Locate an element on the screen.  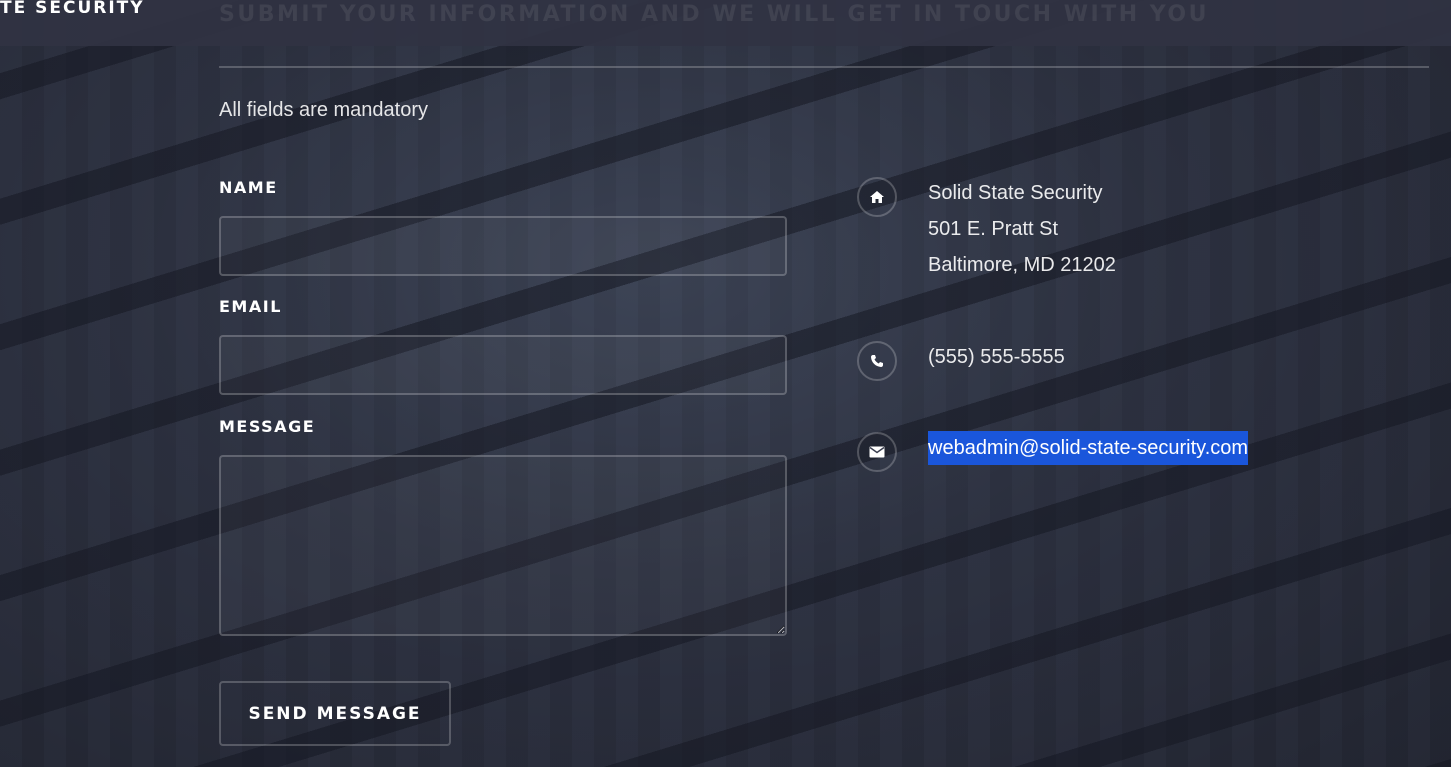
address-line-company: Solid State Security is located at coordinates (1015, 193).